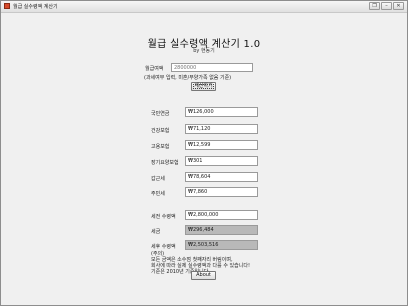 Image resolution: width=408 pixels, height=306 pixels. Describe the element at coordinates (160, 131) in the screenshot. I see `deduction-label: 건강보험` at that location.